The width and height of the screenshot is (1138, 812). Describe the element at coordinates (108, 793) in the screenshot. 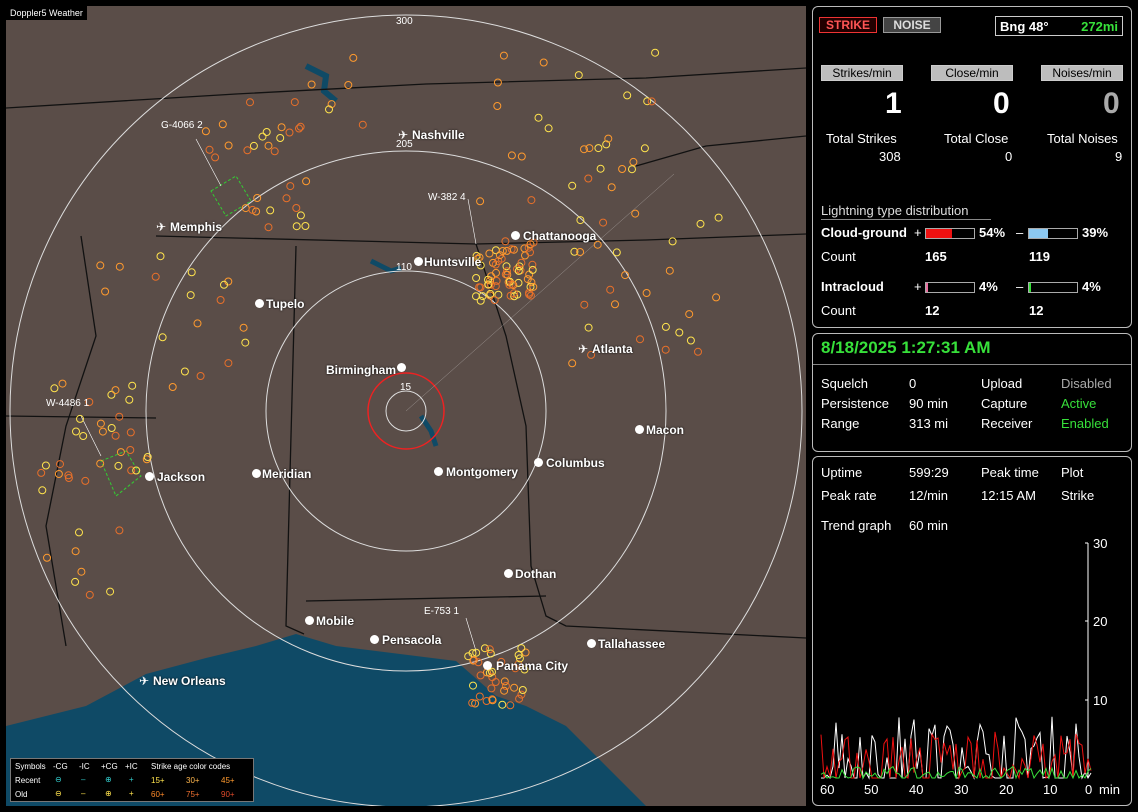

I see `pos-cg-old-icon: ⊕` at that location.